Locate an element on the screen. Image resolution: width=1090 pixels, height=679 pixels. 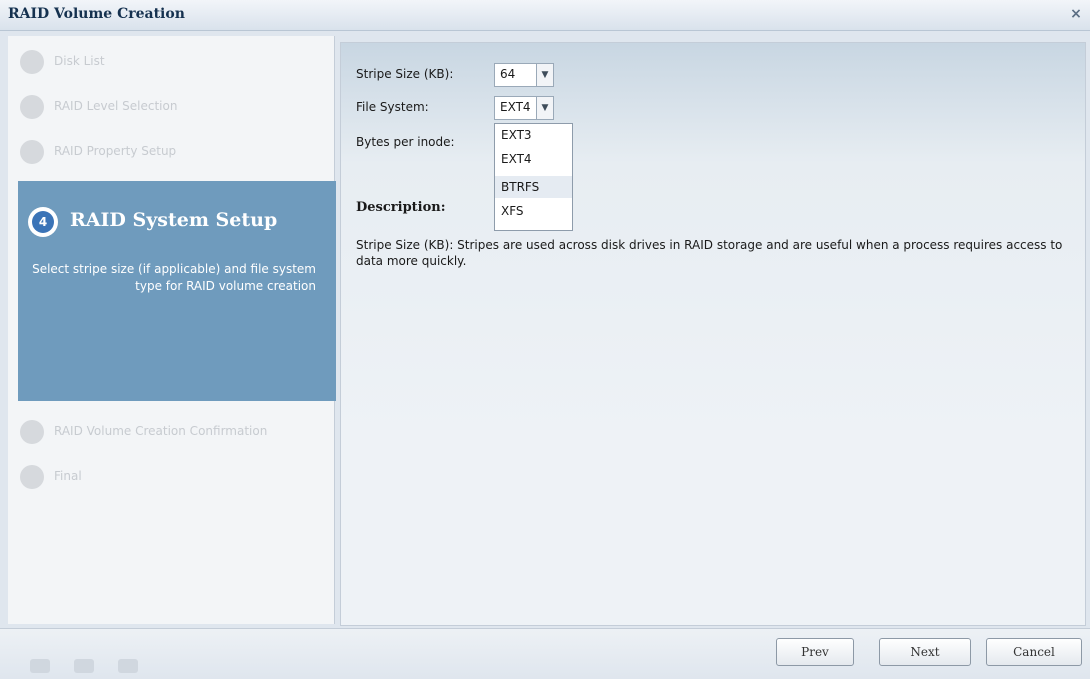
stripe-size-label: Stripe Size (KB): is located at coordinates (405, 74).